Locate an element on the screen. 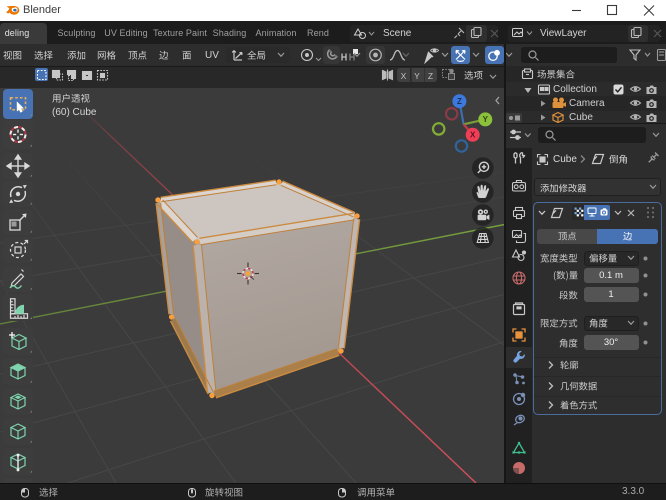 Image resolution: width=666 pixels, height=500 pixels. svg-text: Y is located at coordinates (486, 119).